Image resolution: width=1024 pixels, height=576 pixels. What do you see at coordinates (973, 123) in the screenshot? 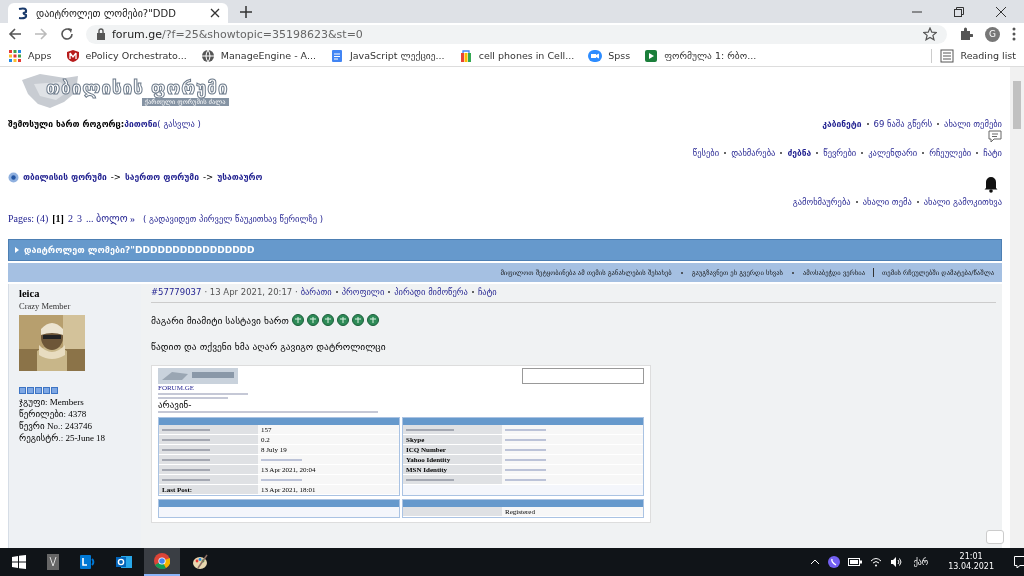
I see `header-link: ახალი თემები` at bounding box center [973, 123].